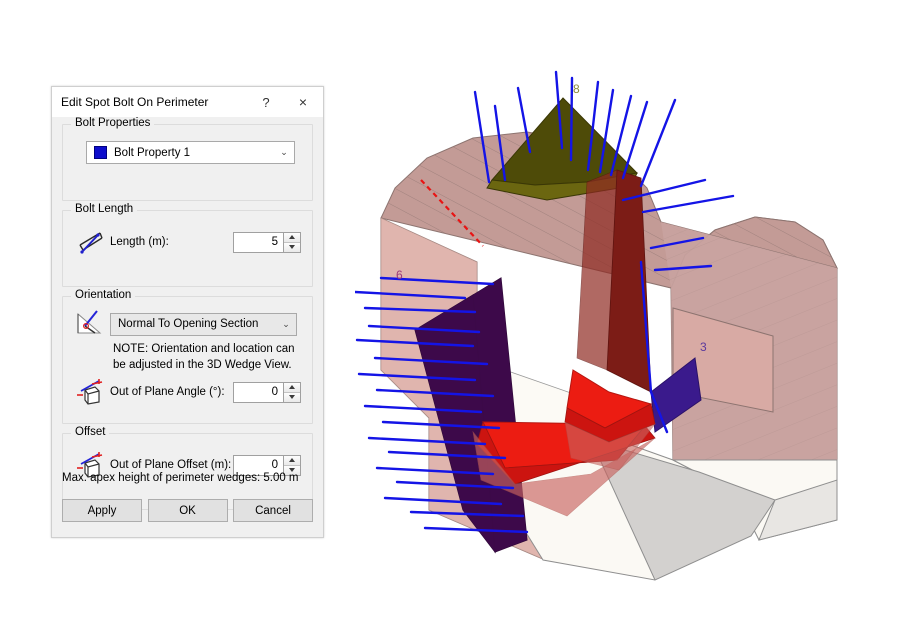 This screenshot has height=622, width=903. Describe the element at coordinates (167, 392) in the screenshot. I see `out-of-plane-angle-label: Out of Plane Angle (°):` at that location.